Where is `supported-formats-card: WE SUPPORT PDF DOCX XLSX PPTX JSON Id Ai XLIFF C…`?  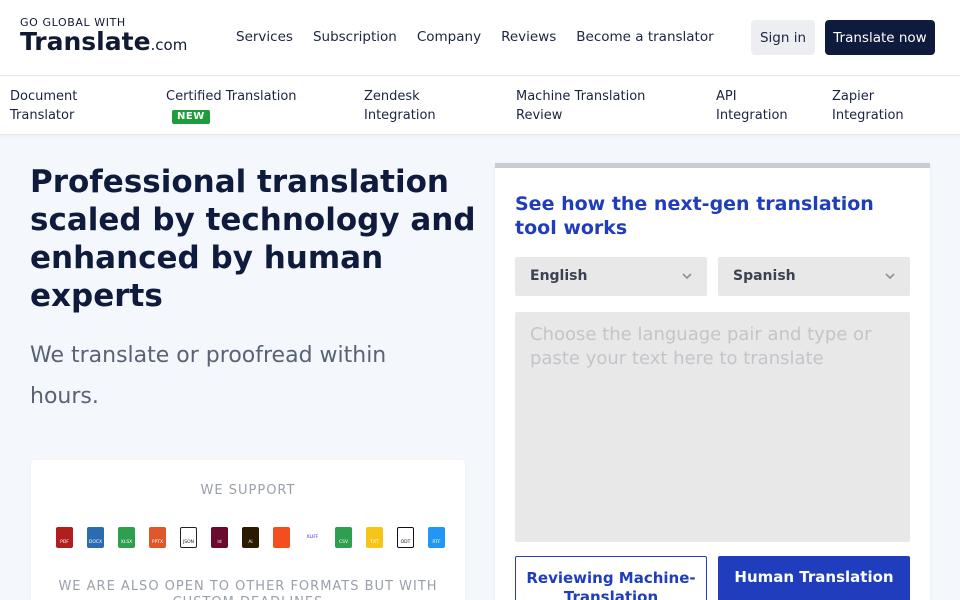 supported-formats-card: WE SUPPORT PDF DOCX XLSX PPTX JSON Id Ai XLIFF C… is located at coordinates (248, 530).